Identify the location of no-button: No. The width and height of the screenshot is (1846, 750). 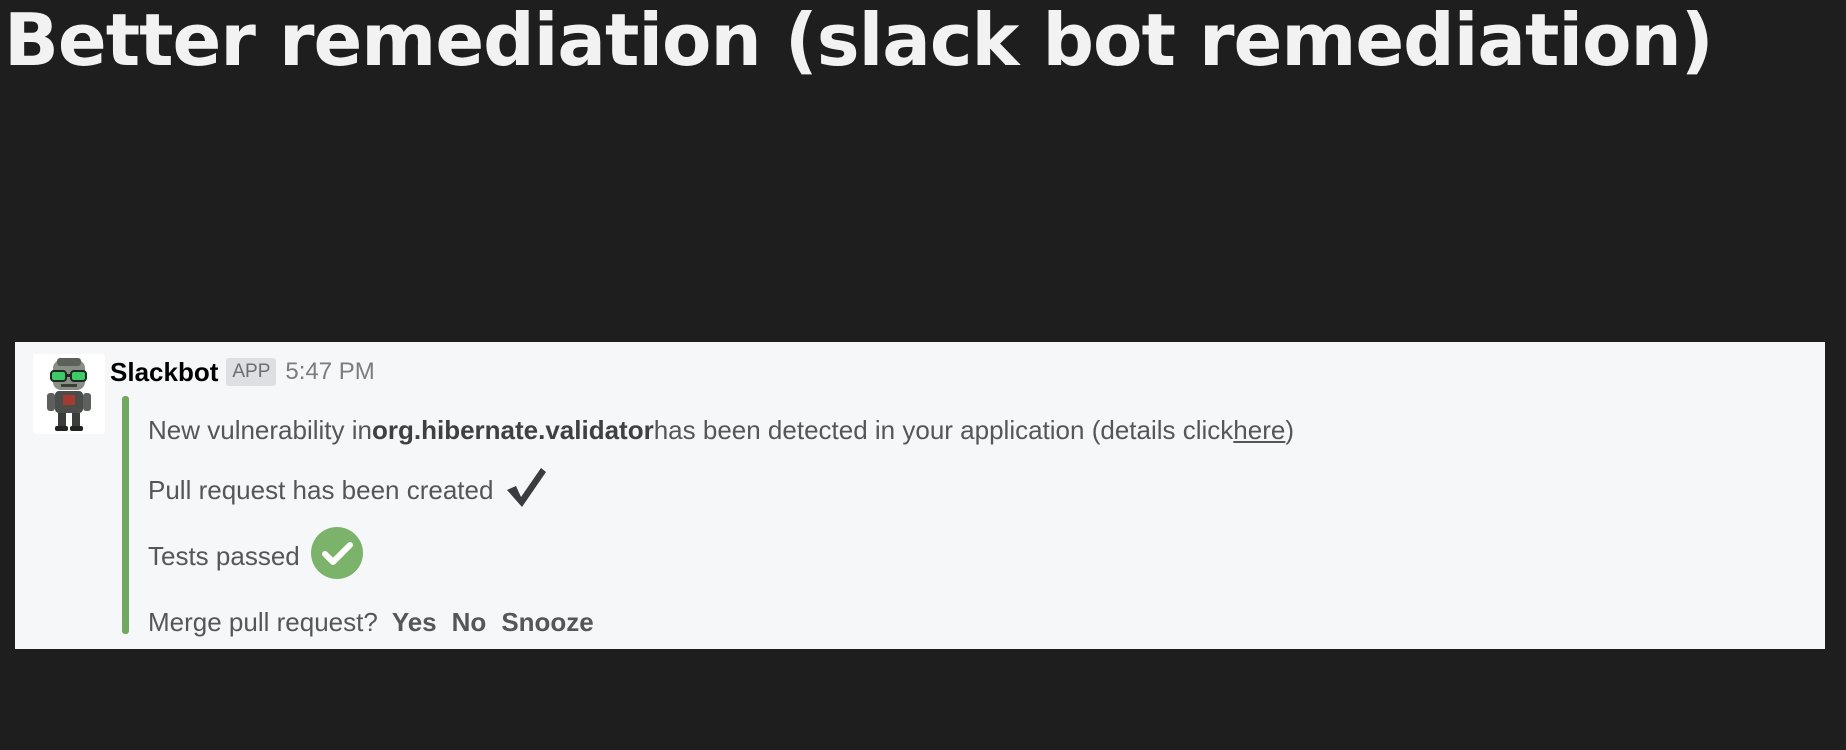
(469, 622).